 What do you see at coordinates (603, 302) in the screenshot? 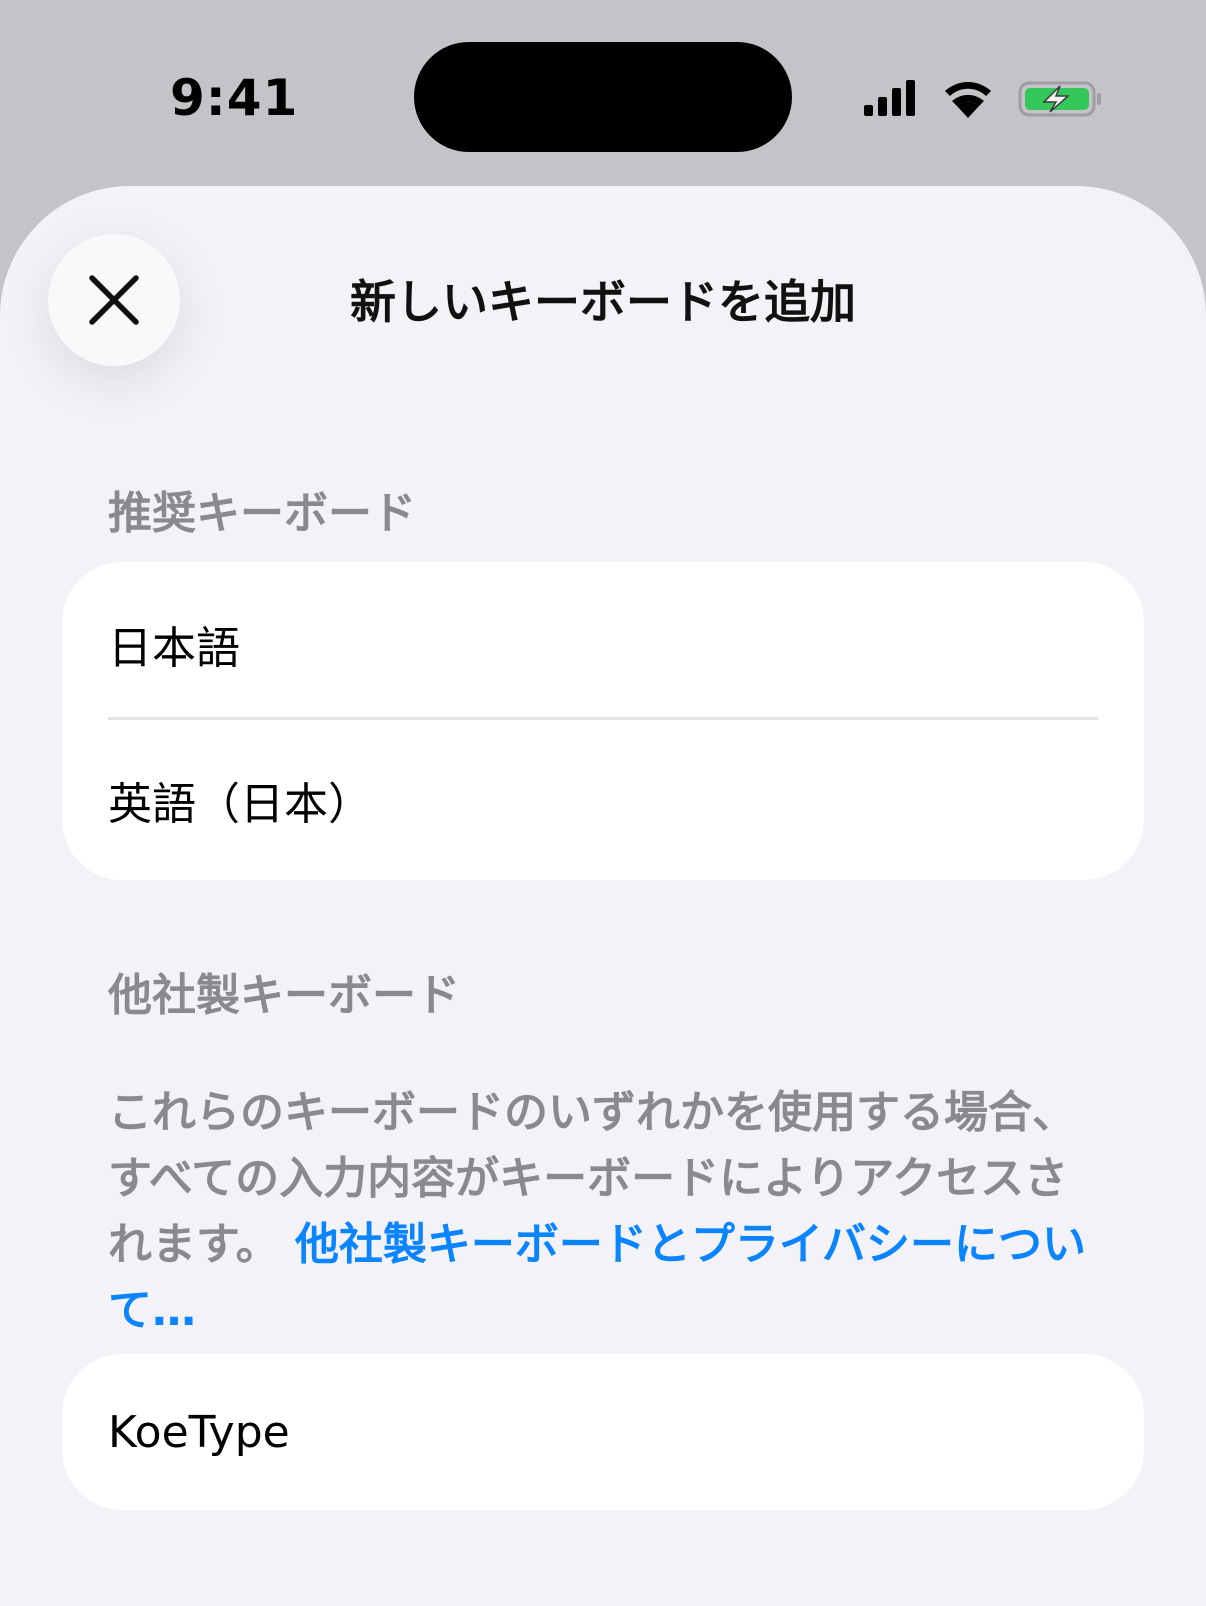
I see `sheet-title: 新しいキーボードを追加` at bounding box center [603, 302].